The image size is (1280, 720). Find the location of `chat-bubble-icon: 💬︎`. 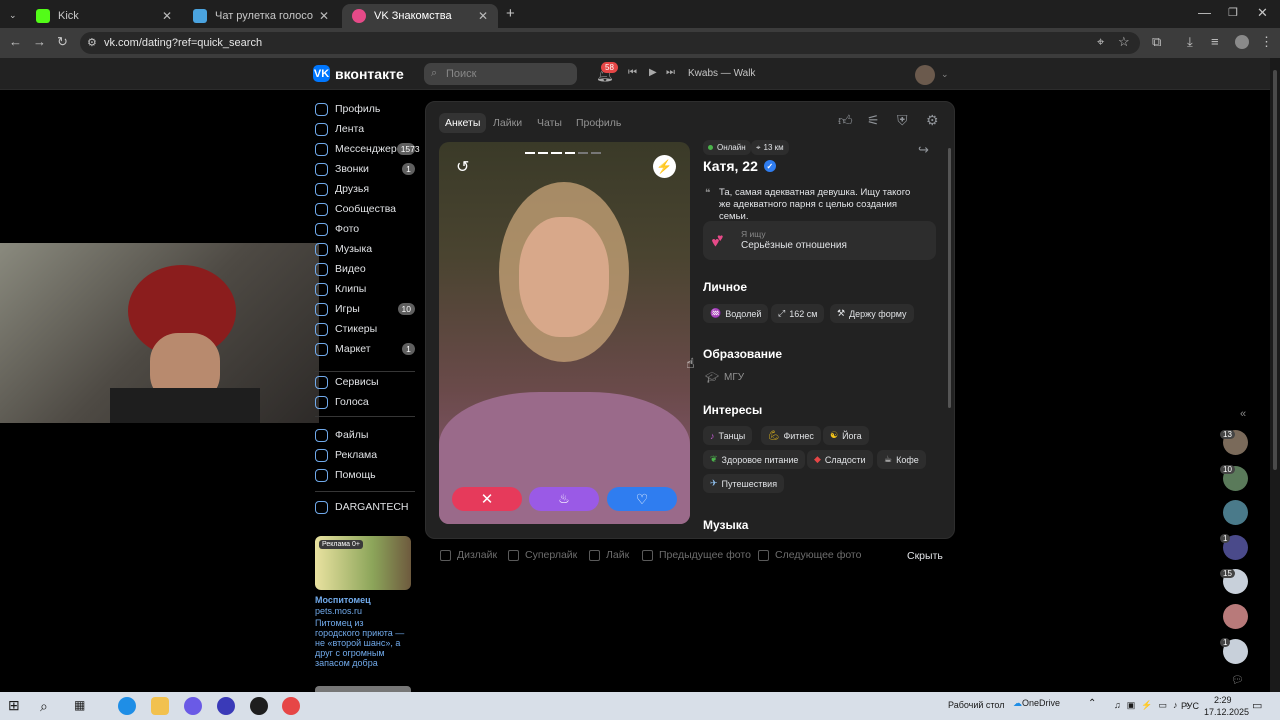

chat-bubble-icon: 💬︎ is located at coordinates (1237, 680).